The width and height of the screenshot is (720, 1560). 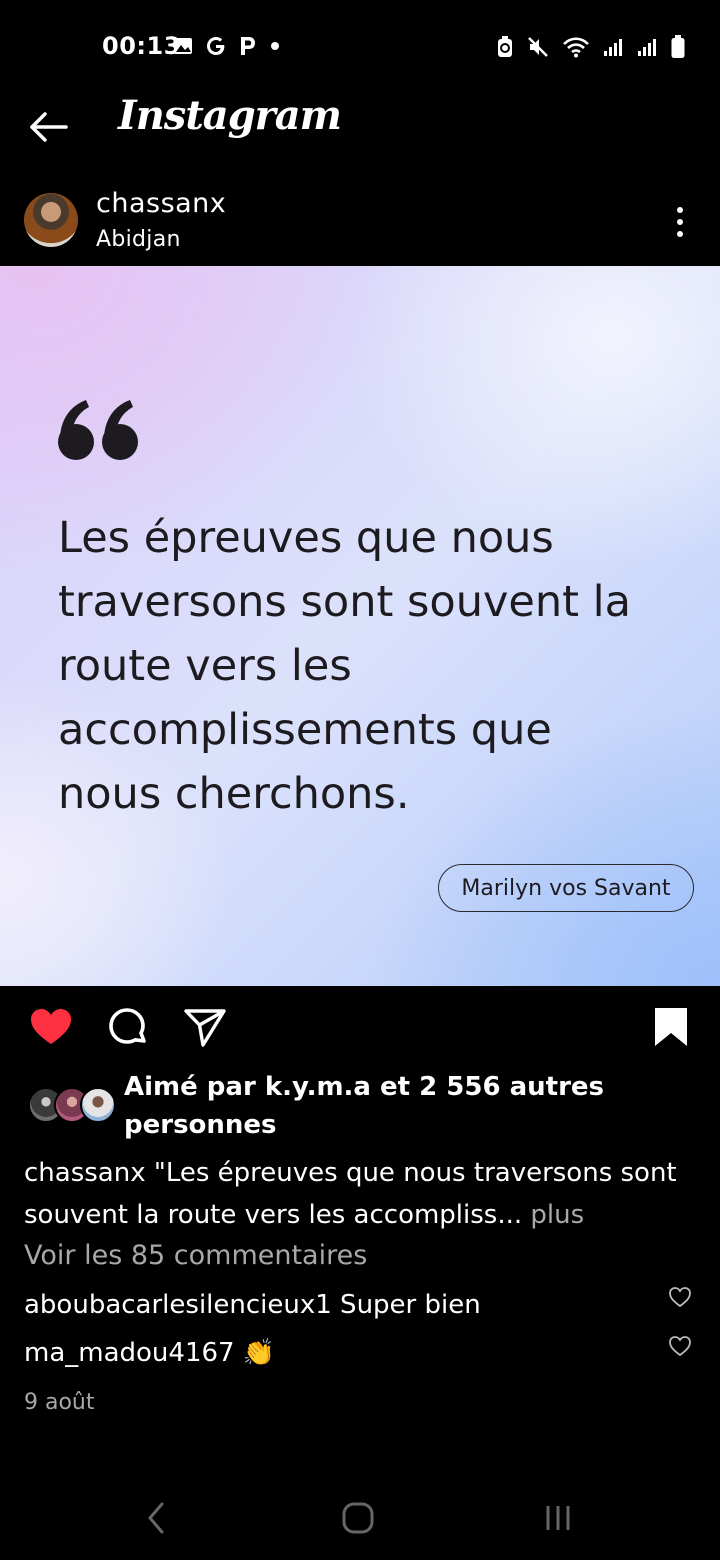 I want to click on comment-item: ma_madou4167 👏, so click(x=149, y=1353).